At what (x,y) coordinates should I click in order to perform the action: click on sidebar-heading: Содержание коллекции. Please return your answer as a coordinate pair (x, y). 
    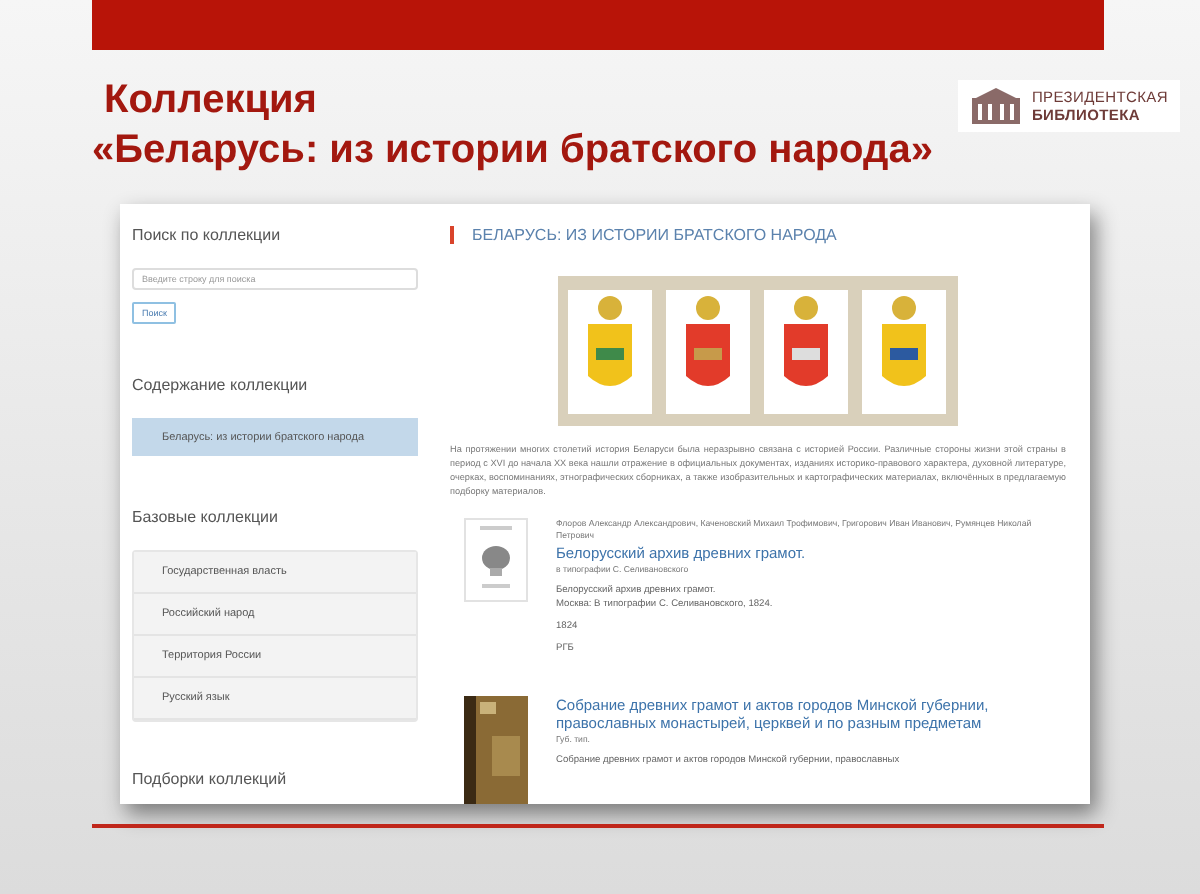
    Looking at the image, I should click on (221, 385).